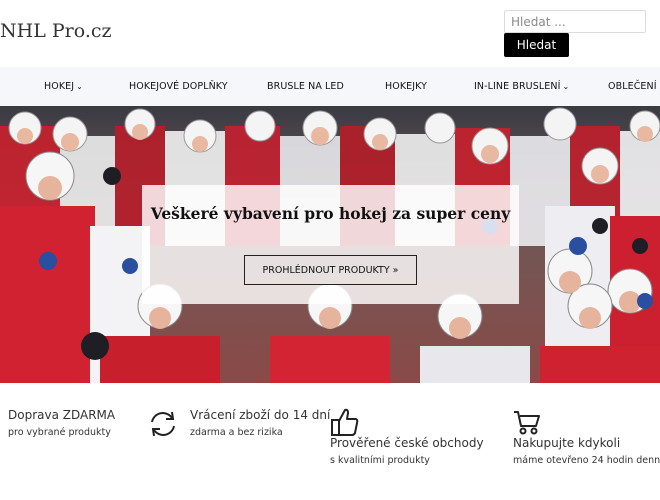 Image resolution: width=660 pixels, height=500 pixels. What do you see at coordinates (567, 443) in the screenshot?
I see `feature-title: Nakupujte kdykoli` at bounding box center [567, 443].